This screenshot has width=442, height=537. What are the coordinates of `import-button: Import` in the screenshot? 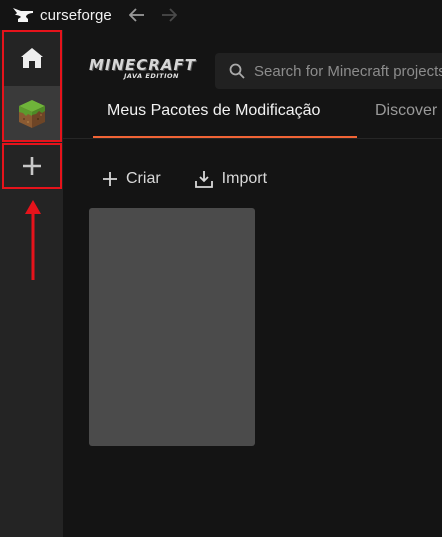 It's located at (231, 179).